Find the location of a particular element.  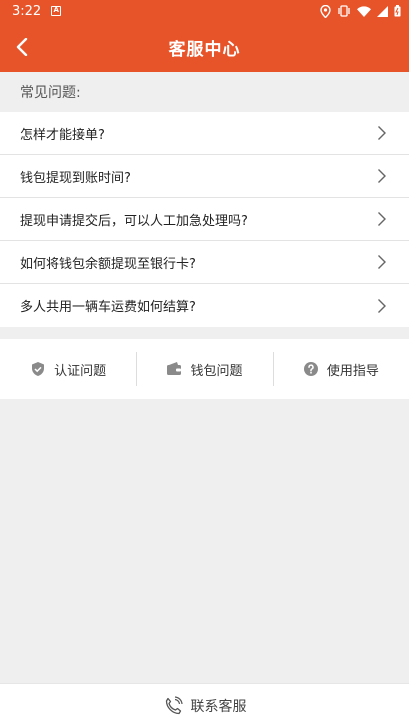

back-button is located at coordinates (22, 47).